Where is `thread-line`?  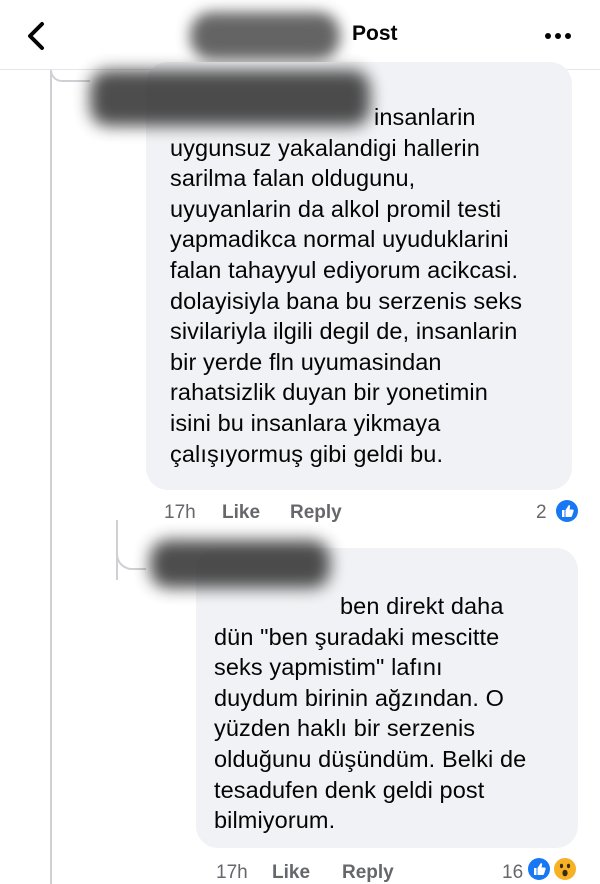
thread-line is located at coordinates (51, 477).